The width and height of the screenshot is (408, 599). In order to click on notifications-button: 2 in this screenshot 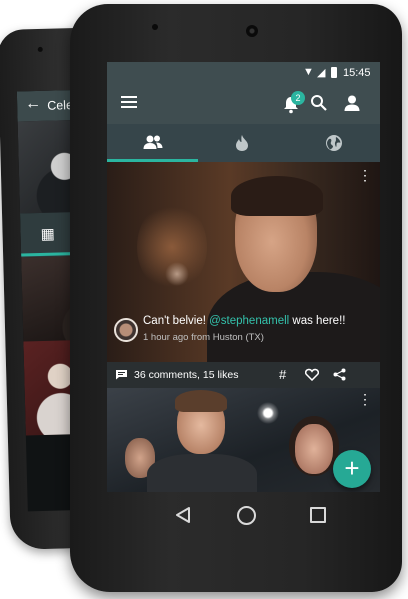, I will do `click(294, 103)`.